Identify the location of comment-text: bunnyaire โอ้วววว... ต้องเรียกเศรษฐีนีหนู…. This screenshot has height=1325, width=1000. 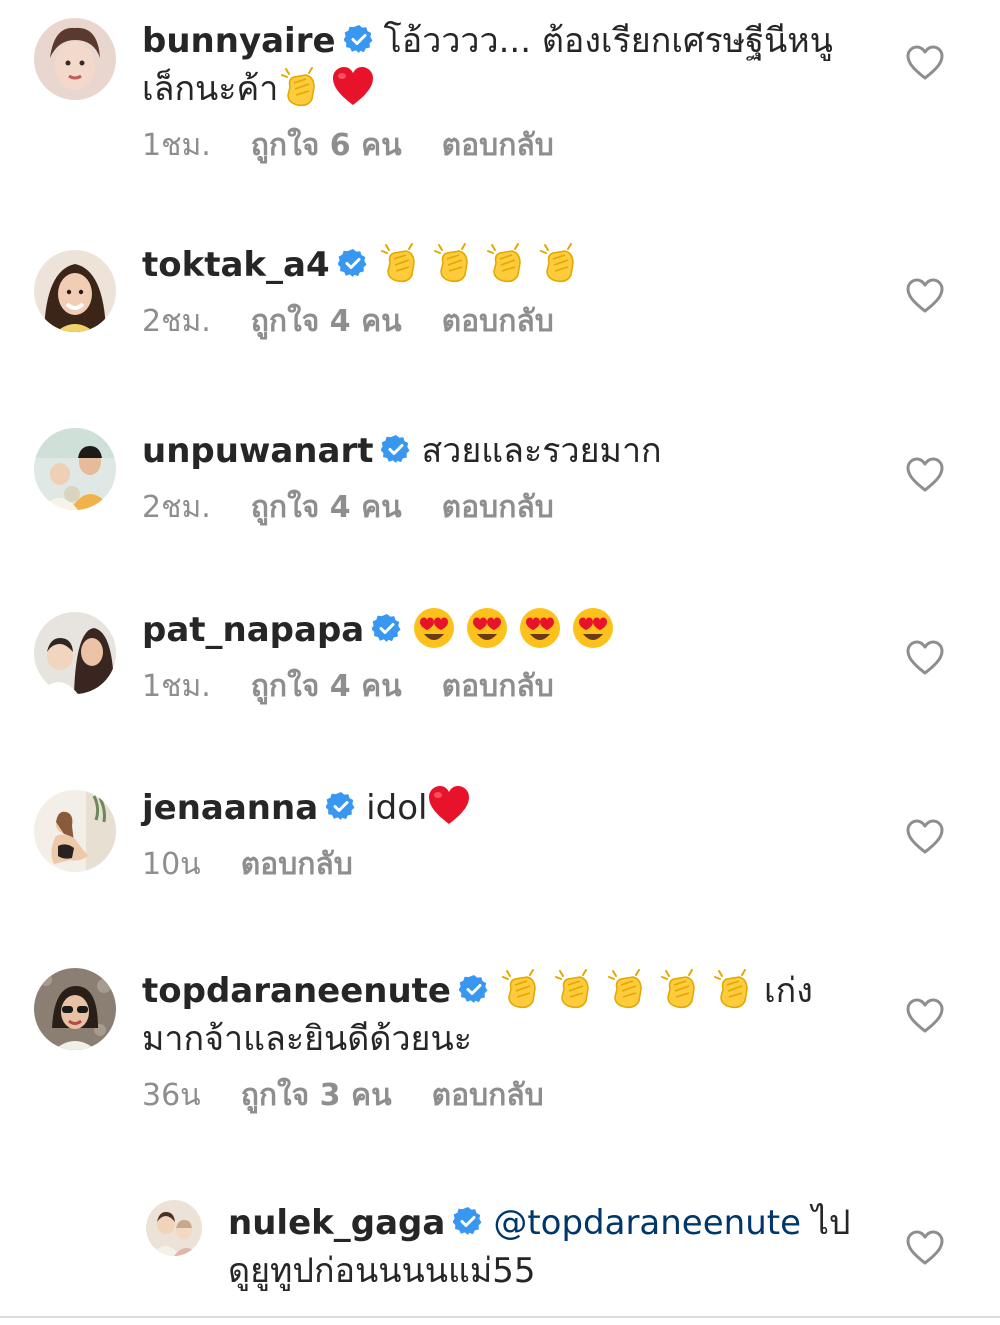
(492, 65).